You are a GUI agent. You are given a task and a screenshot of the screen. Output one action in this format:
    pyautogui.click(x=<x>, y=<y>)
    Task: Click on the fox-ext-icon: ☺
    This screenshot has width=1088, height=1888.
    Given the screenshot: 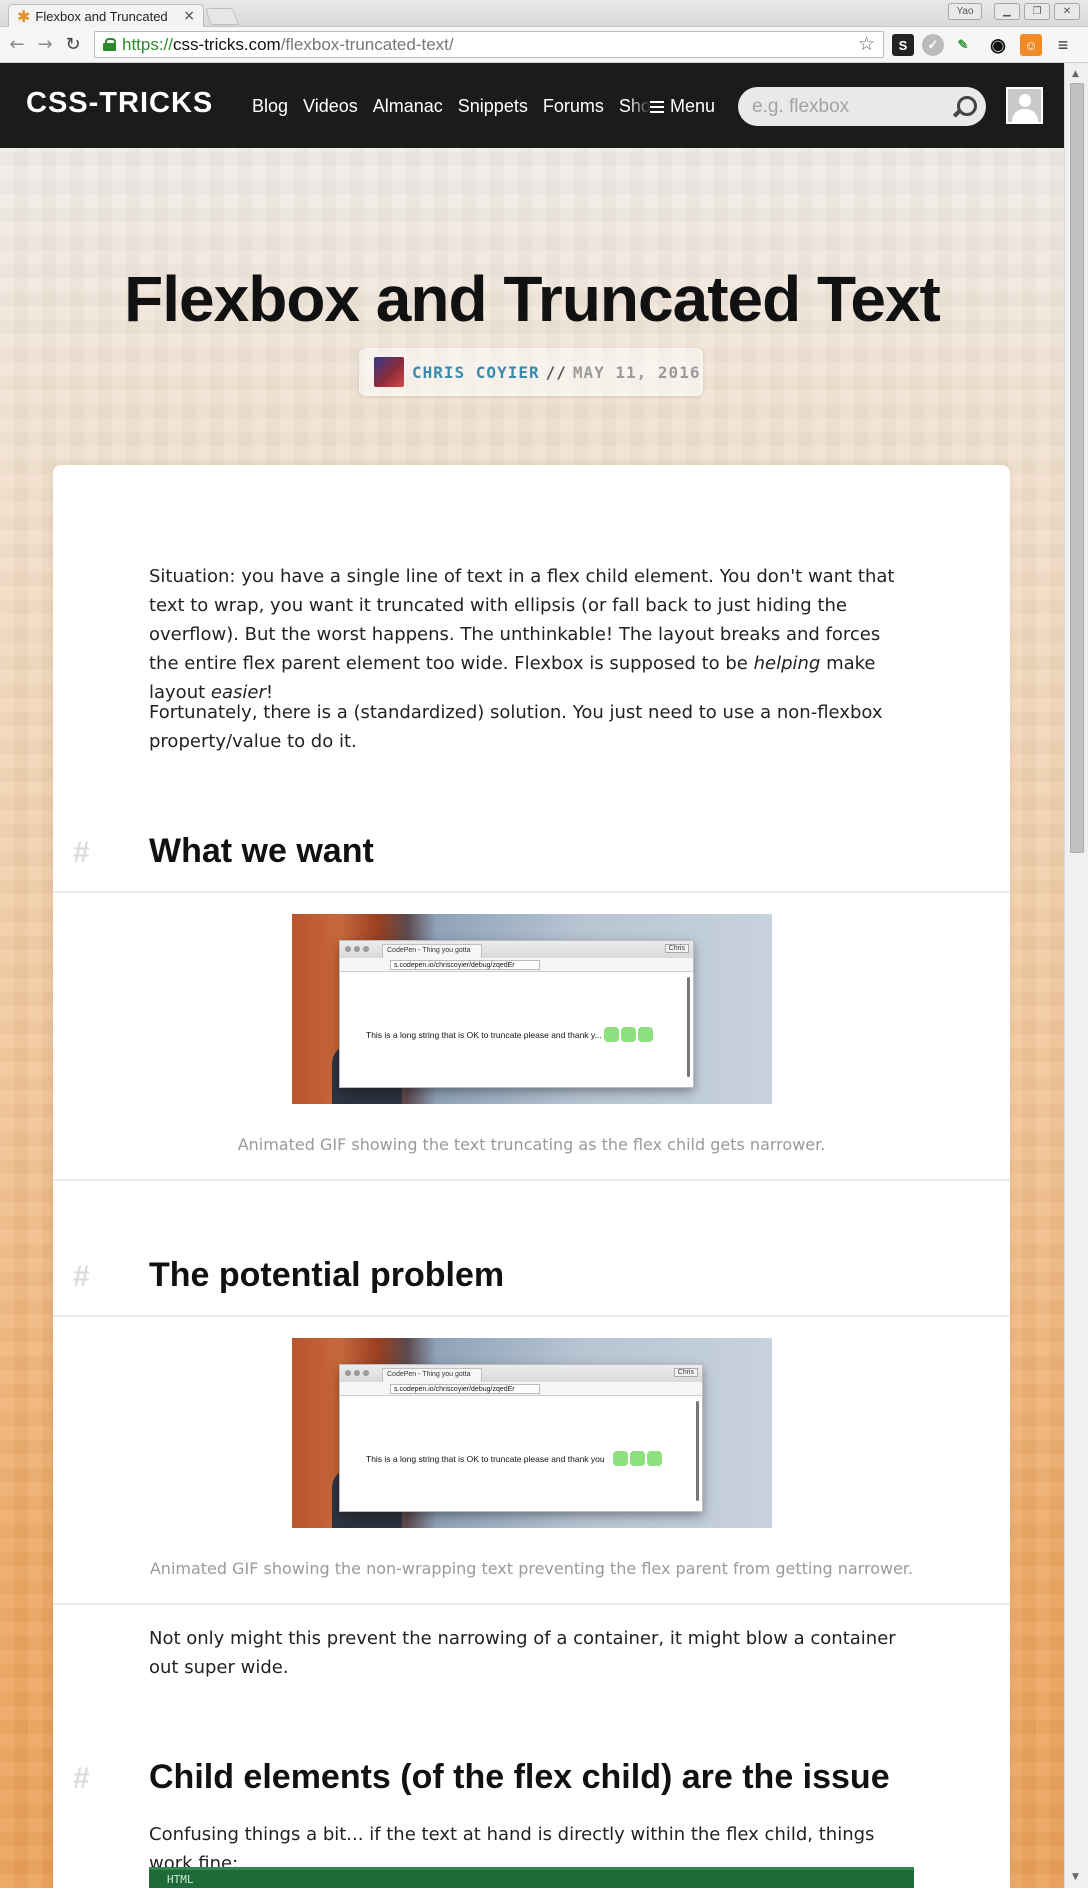 What is the action you would take?
    pyautogui.click(x=1031, y=45)
    